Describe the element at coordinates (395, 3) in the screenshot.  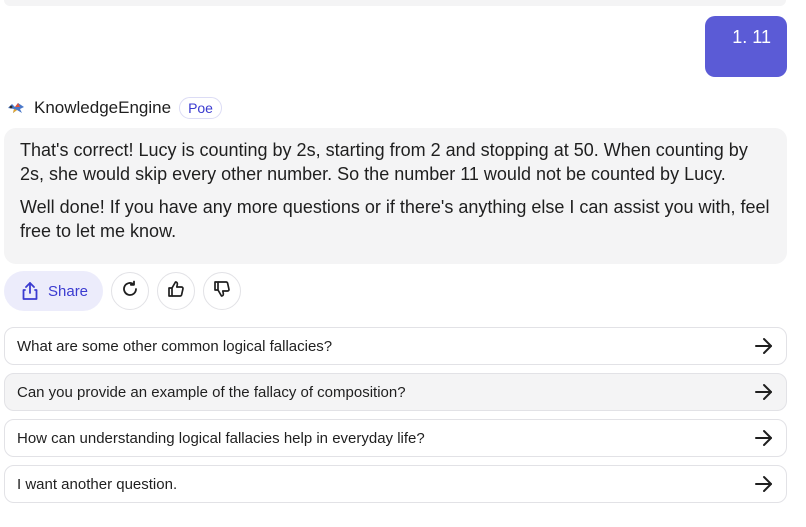
I see `previous-message-edge` at that location.